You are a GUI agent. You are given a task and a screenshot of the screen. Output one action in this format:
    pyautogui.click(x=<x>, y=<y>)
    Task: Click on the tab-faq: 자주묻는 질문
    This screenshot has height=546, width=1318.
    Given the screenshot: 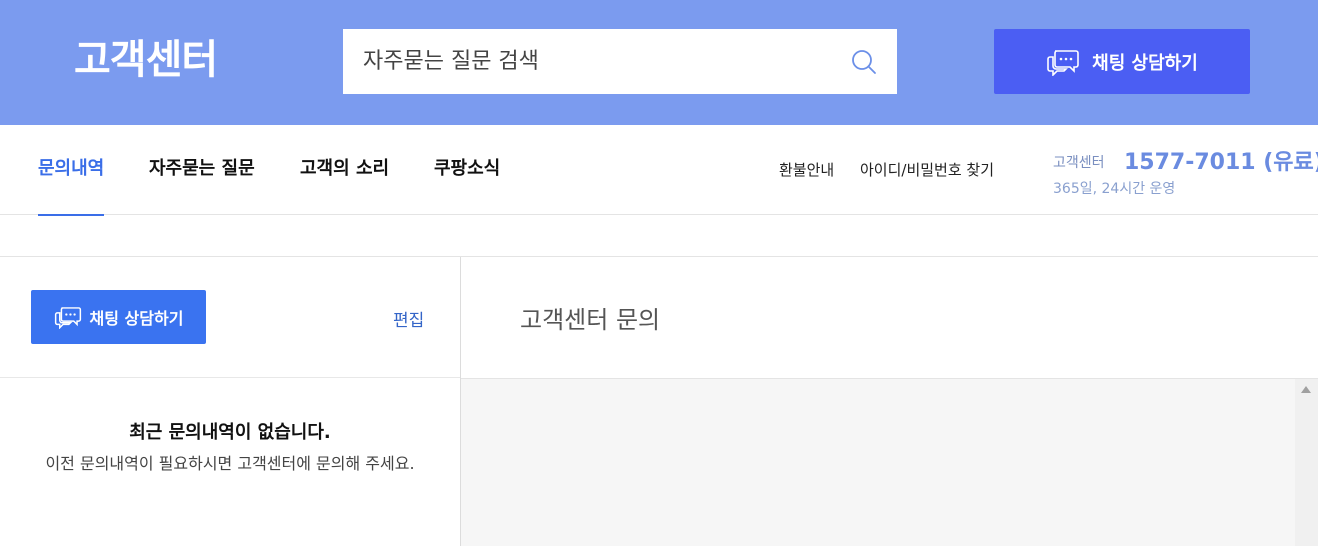 What is the action you would take?
    pyautogui.click(x=202, y=170)
    